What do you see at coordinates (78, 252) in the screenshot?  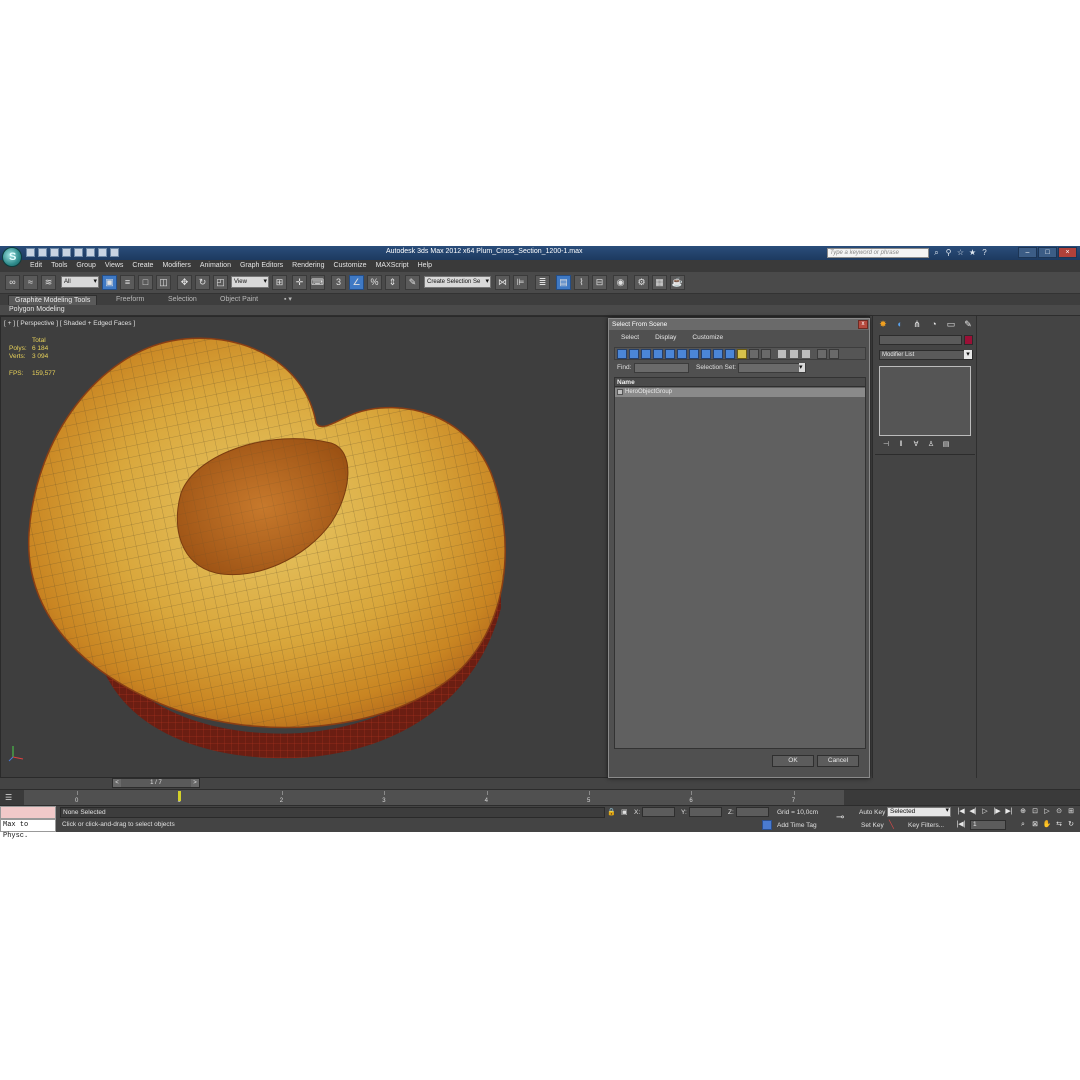 I see `redo-icon` at bounding box center [78, 252].